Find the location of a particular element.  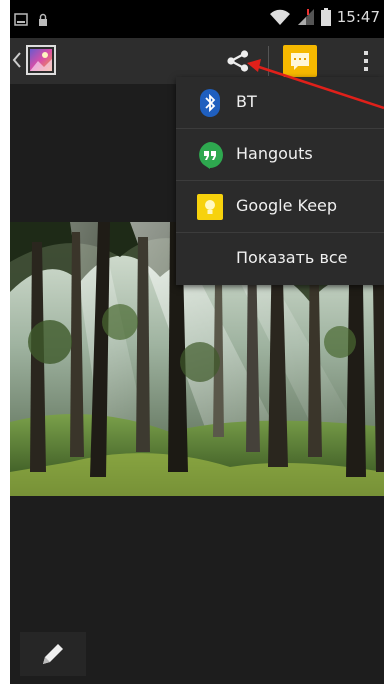

edit-button is located at coordinates (53, 654).